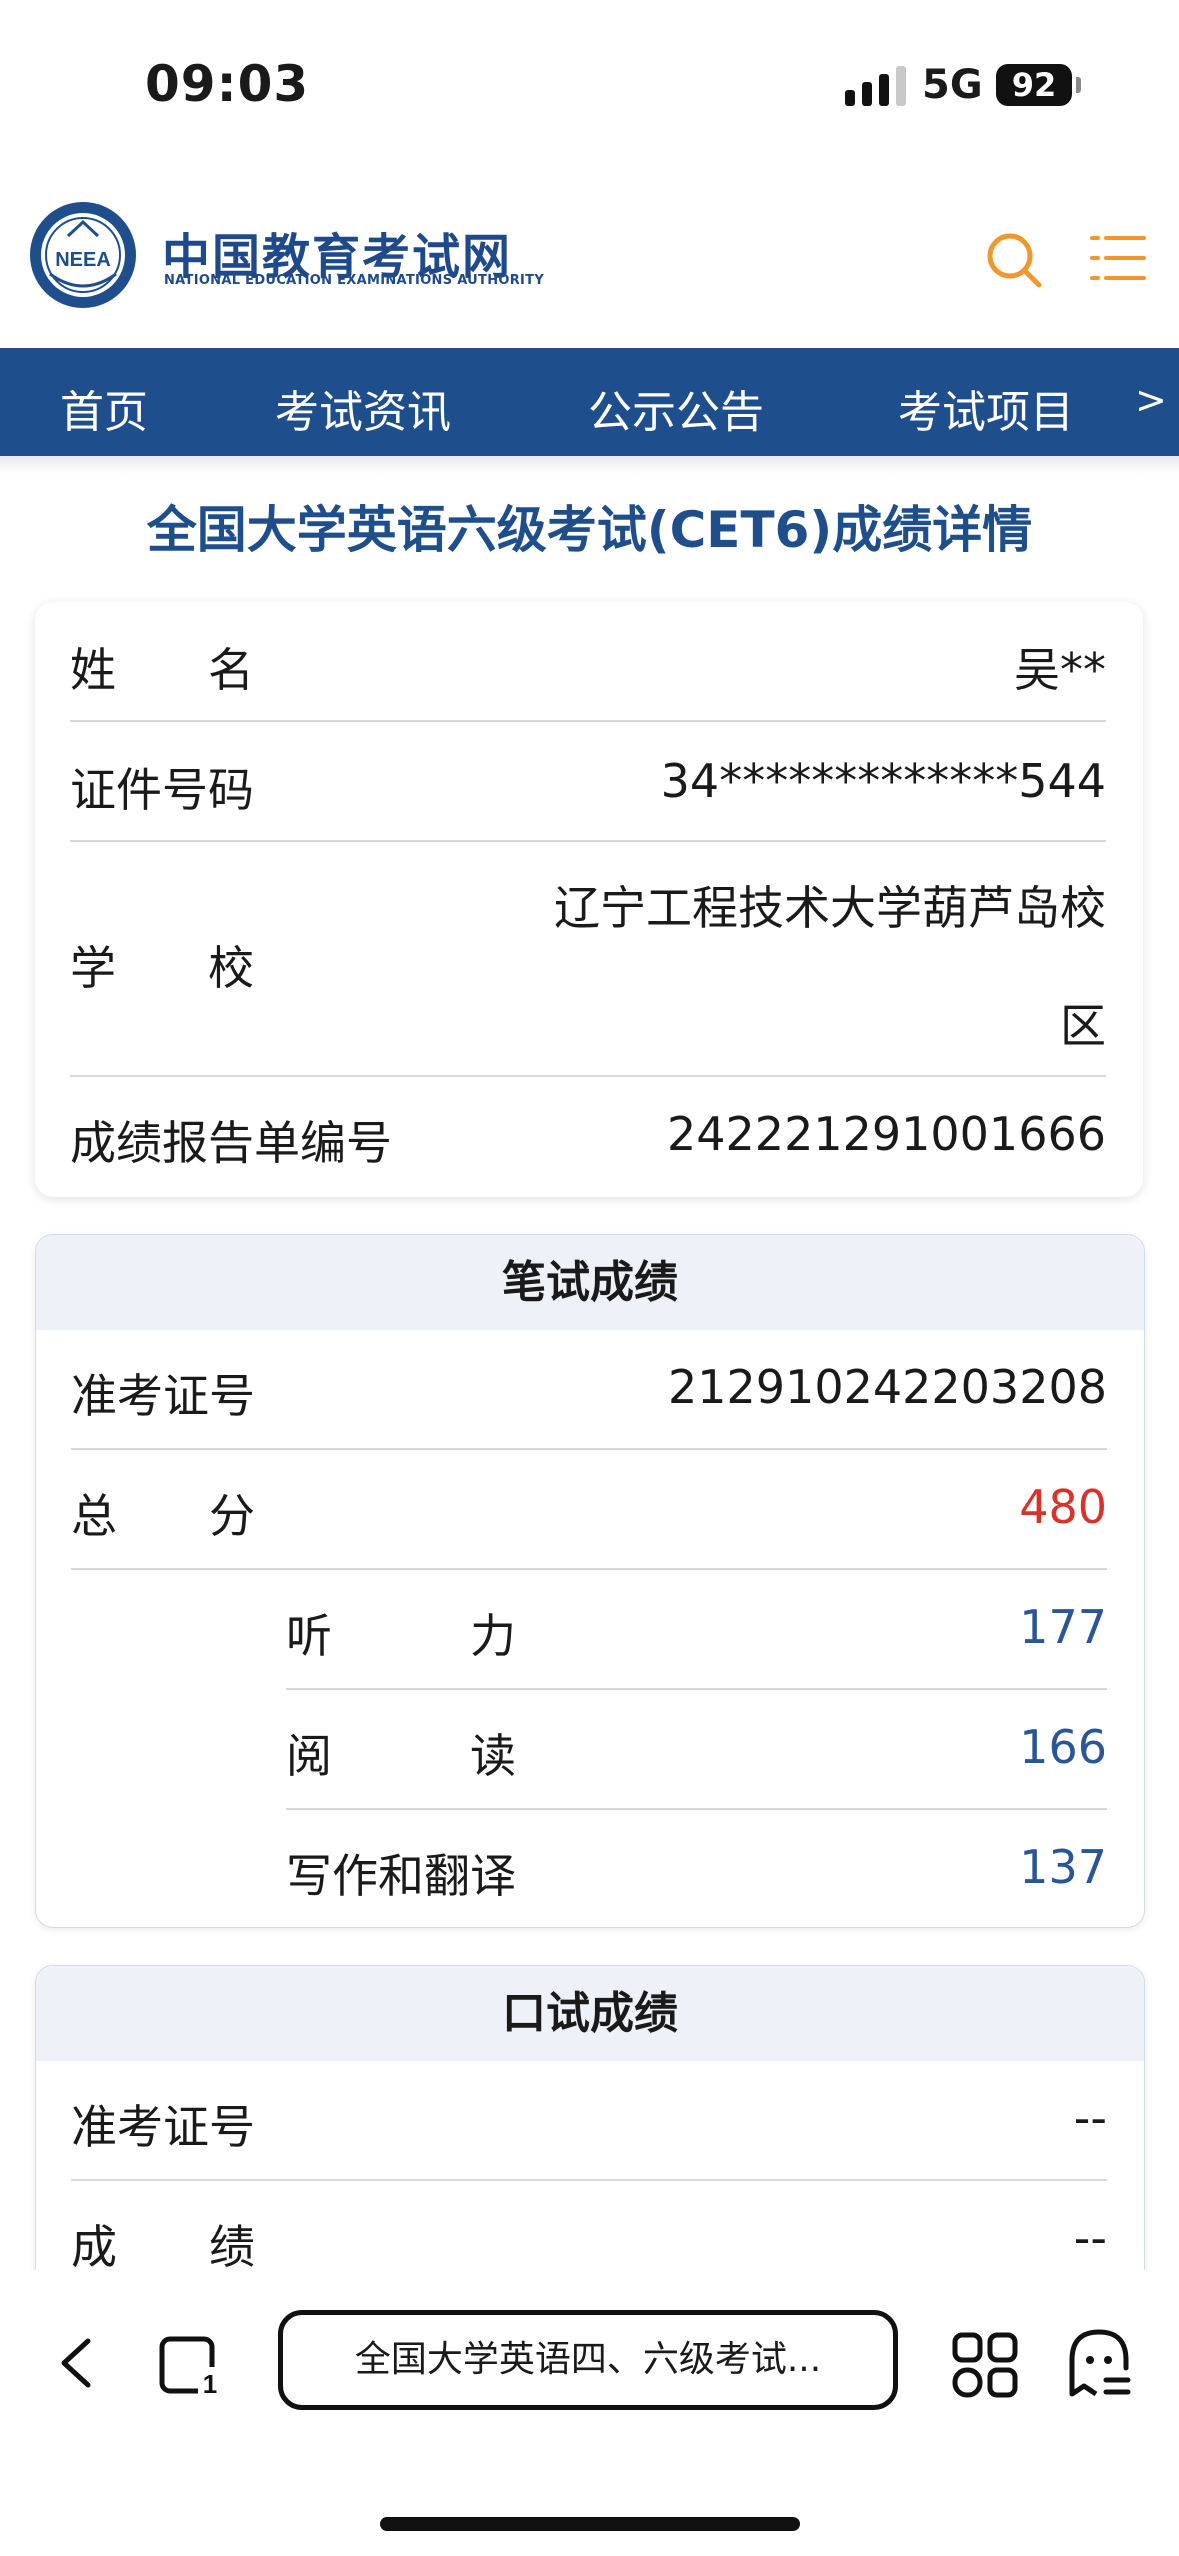 The width and height of the screenshot is (1179, 2556). I want to click on report-value: 242221291001666, so click(886, 1134).